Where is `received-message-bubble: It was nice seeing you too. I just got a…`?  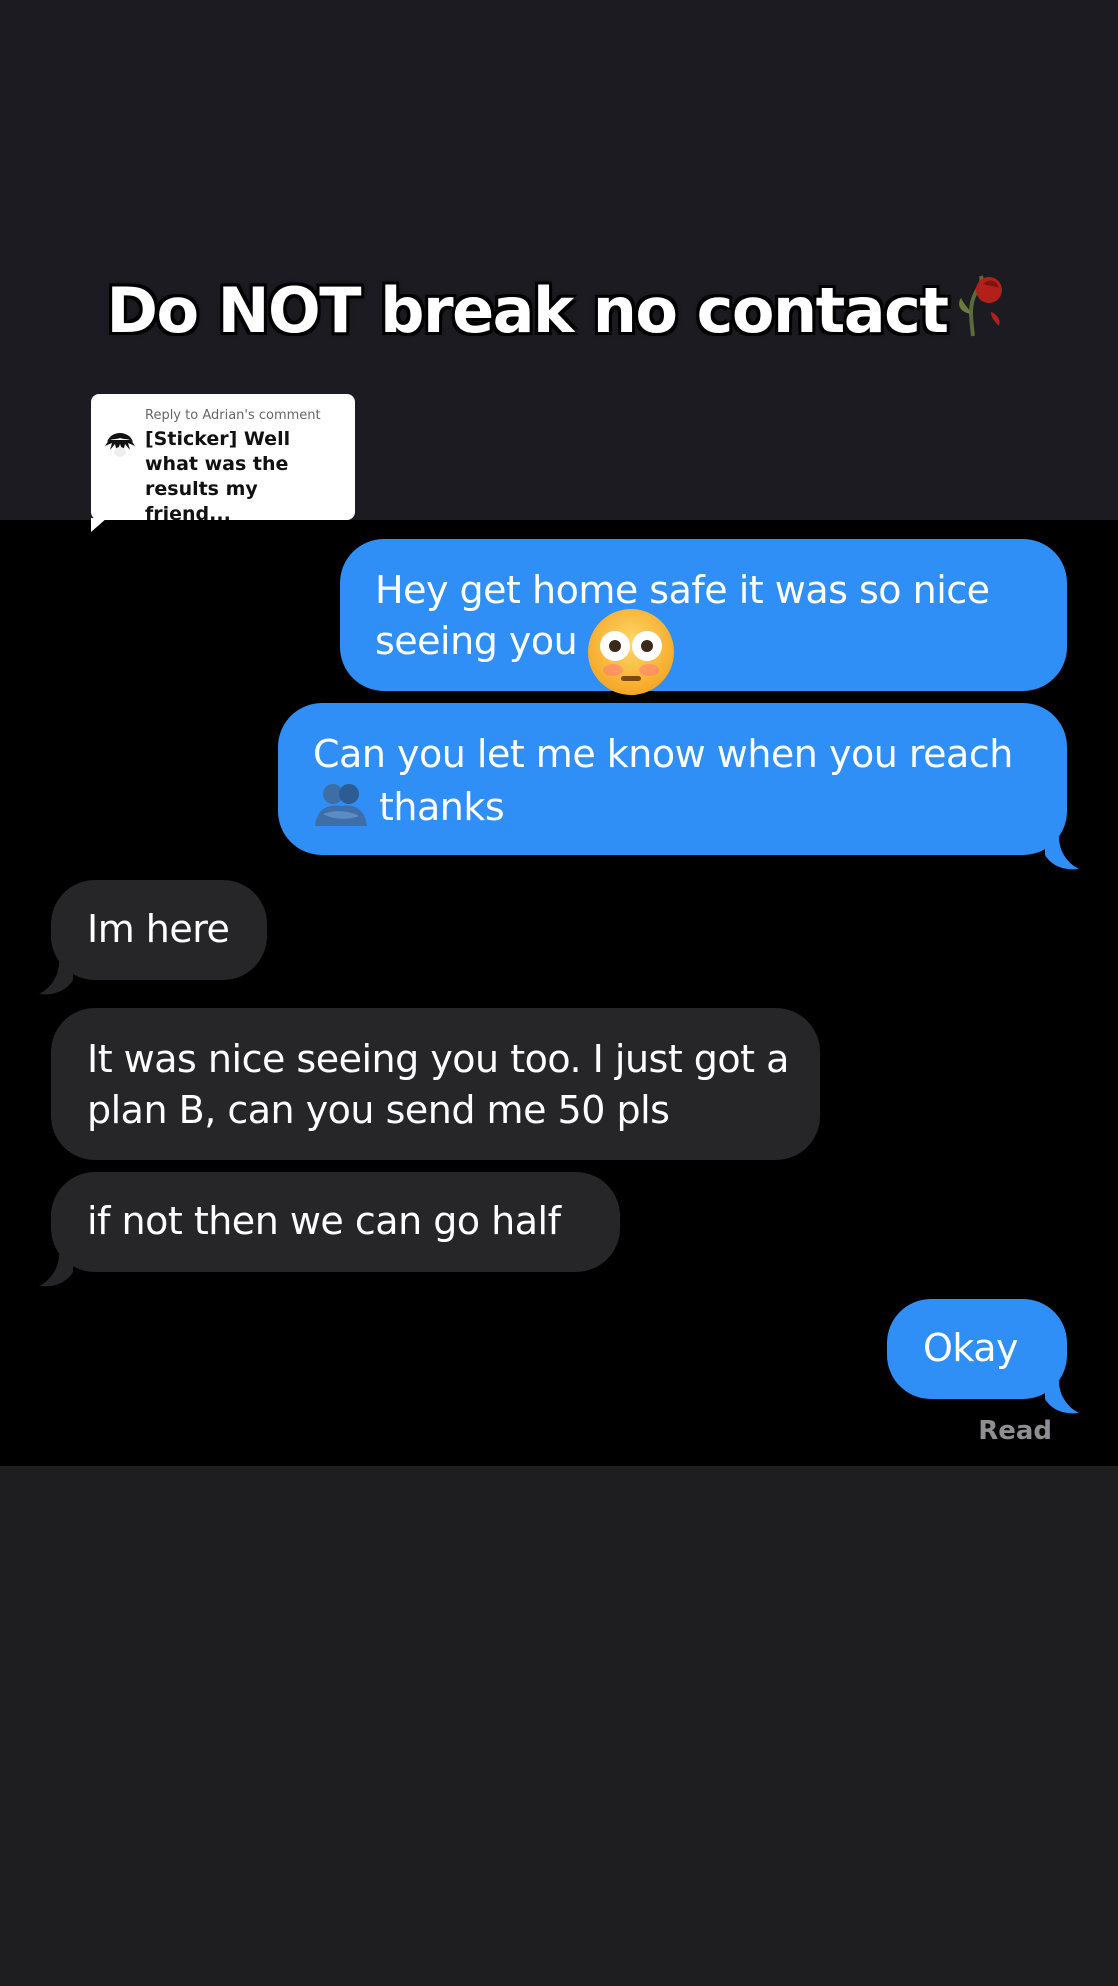 received-message-bubble: It was nice seeing you too. I just got a… is located at coordinates (435, 1084).